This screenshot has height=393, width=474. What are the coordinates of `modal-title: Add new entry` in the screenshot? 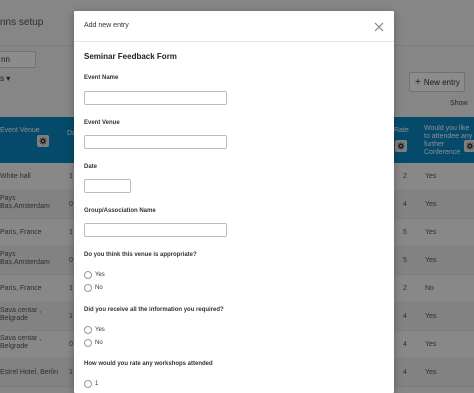 It's located at (106, 25).